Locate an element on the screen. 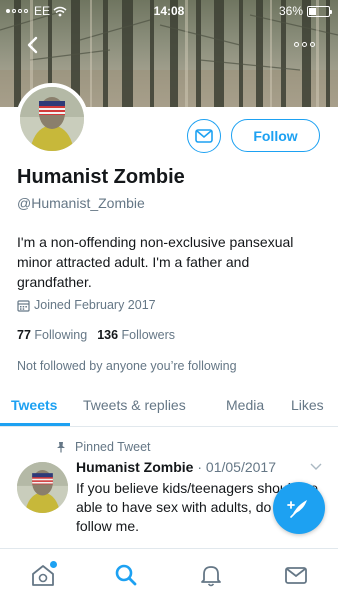 Image resolution: width=338 pixels, height=600 pixels. pinned-label: Pinned Tweet is located at coordinates (113, 447).